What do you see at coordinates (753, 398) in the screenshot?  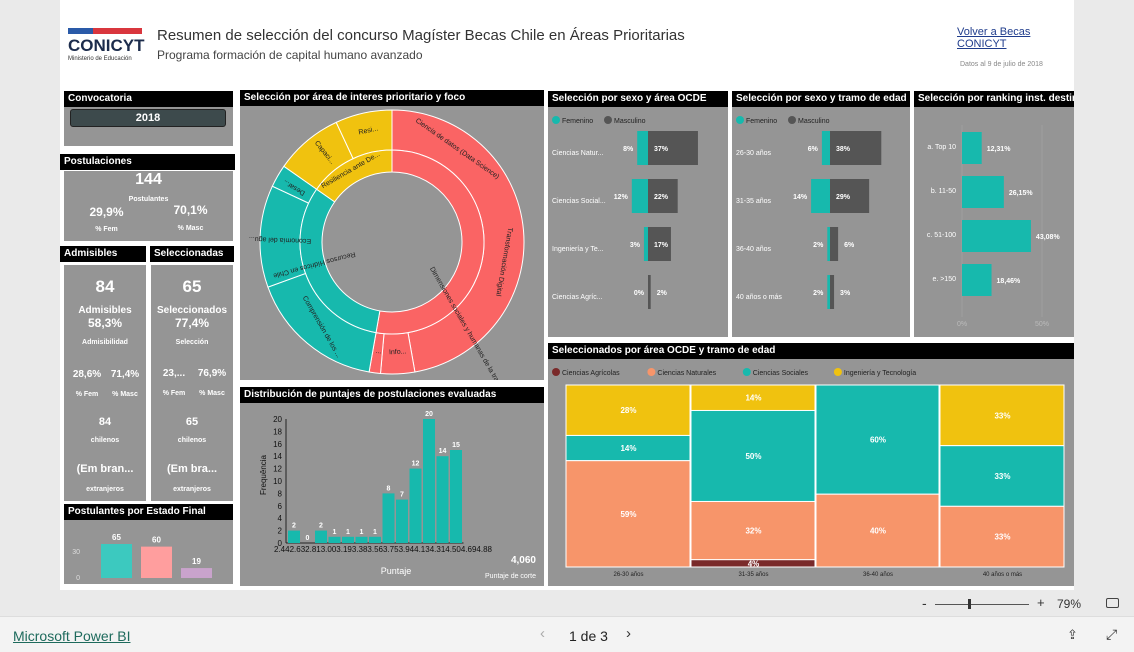 I see `mosaic-cell-label: 14%` at bounding box center [753, 398].